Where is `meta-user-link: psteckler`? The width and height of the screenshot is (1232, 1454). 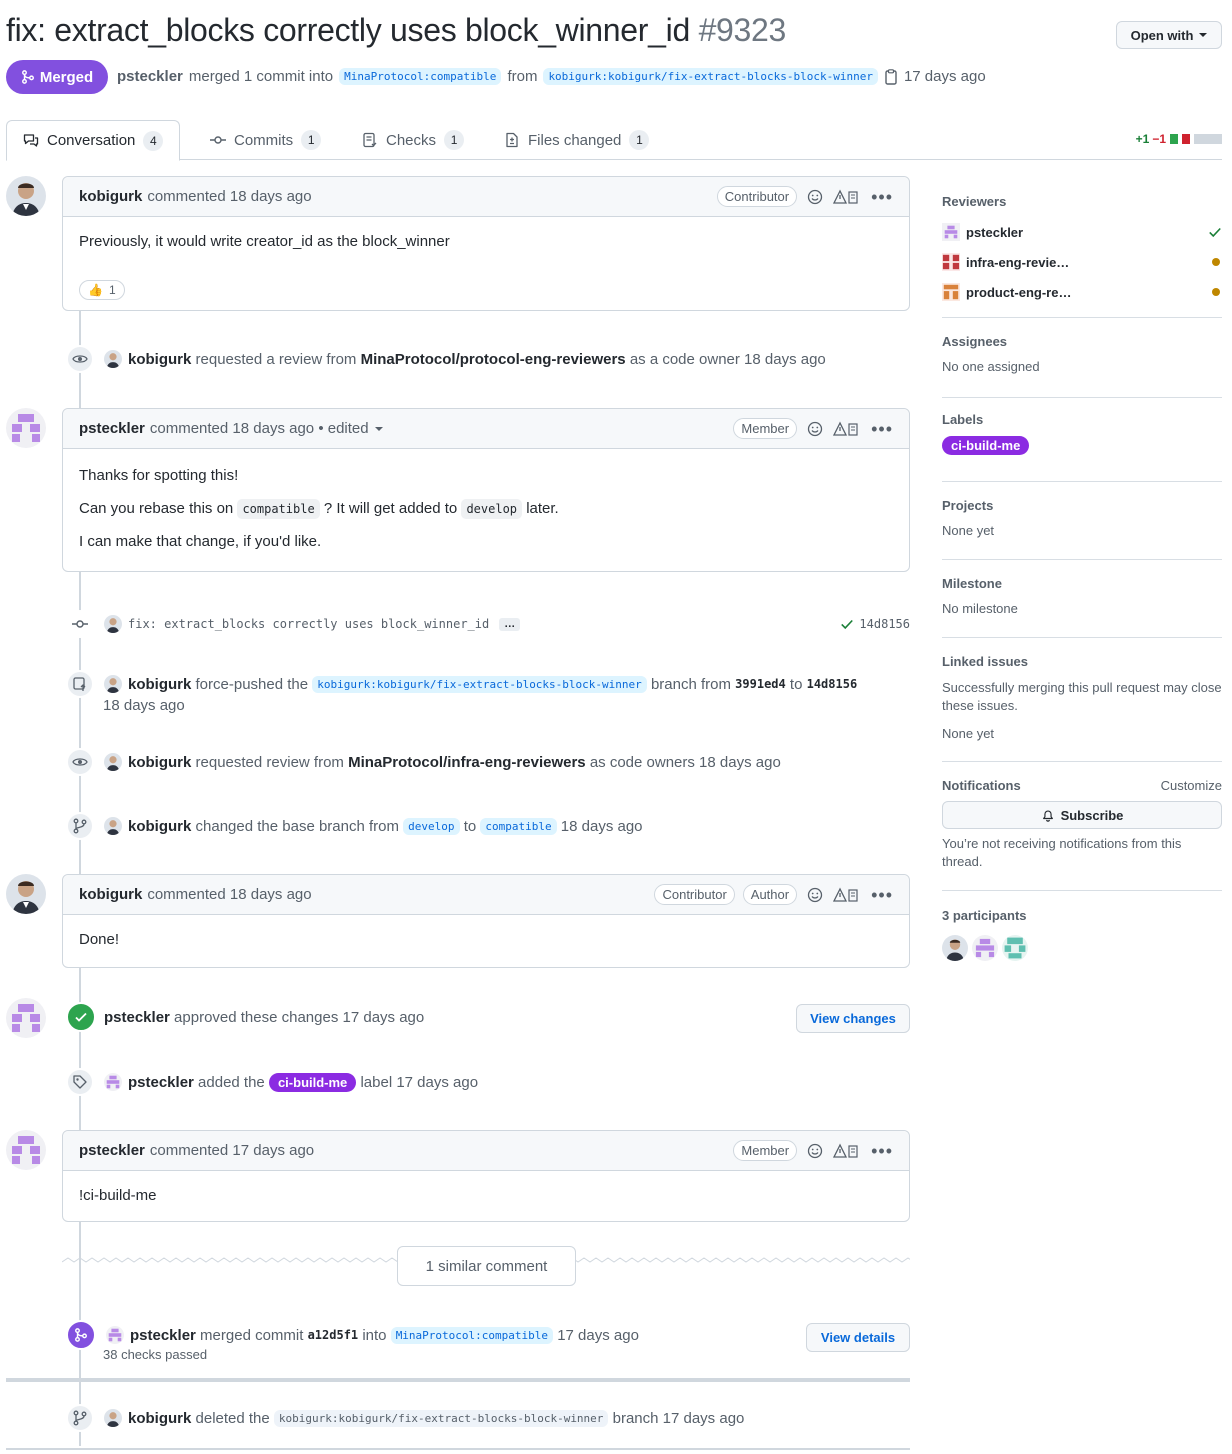 meta-user-link: psteckler is located at coordinates (150, 76).